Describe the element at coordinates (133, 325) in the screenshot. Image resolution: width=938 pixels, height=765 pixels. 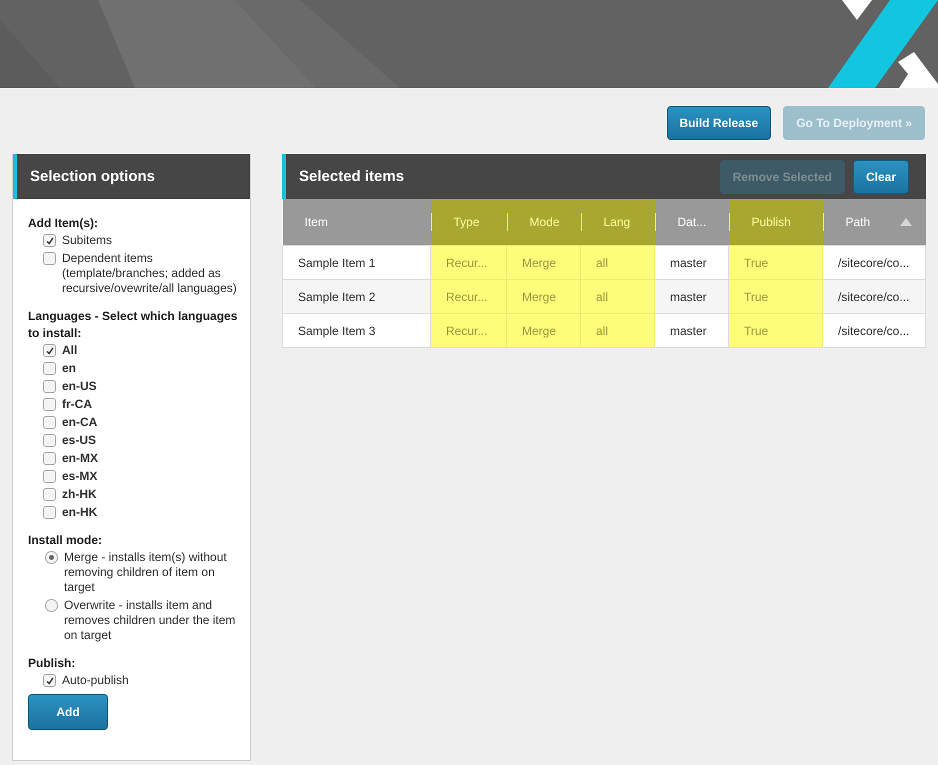
I see `group-label: Languages - Select which languages to install:` at that location.